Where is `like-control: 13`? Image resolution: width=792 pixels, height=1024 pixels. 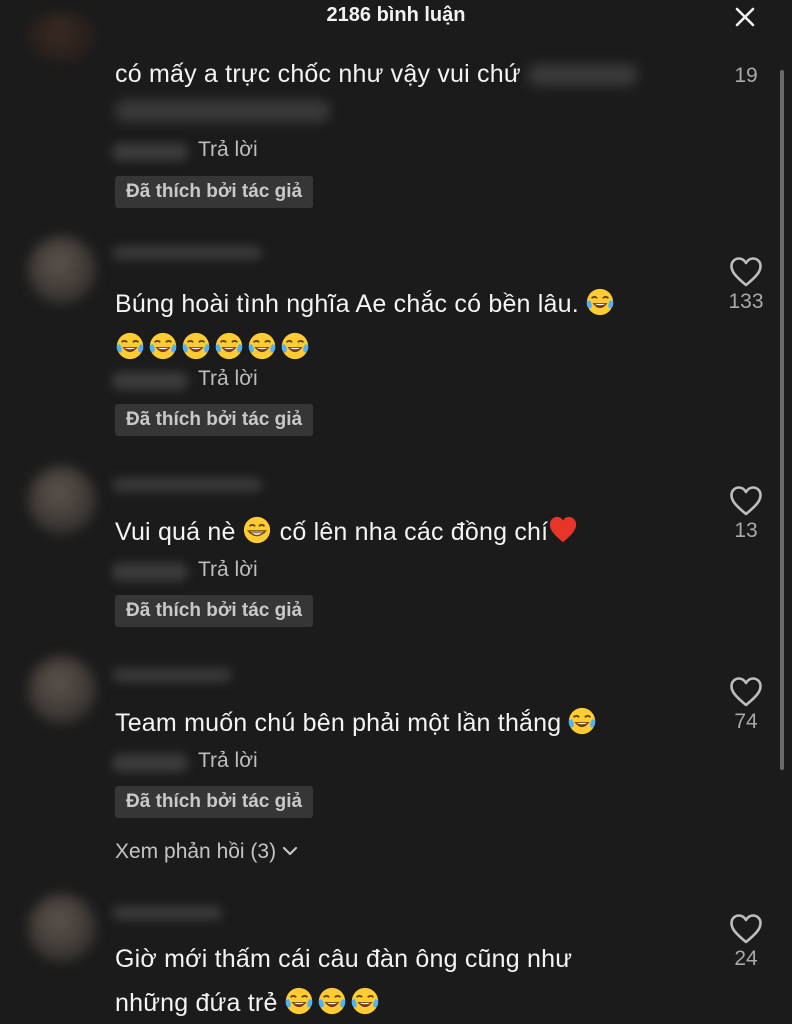 like-control: 13 is located at coordinates (746, 514).